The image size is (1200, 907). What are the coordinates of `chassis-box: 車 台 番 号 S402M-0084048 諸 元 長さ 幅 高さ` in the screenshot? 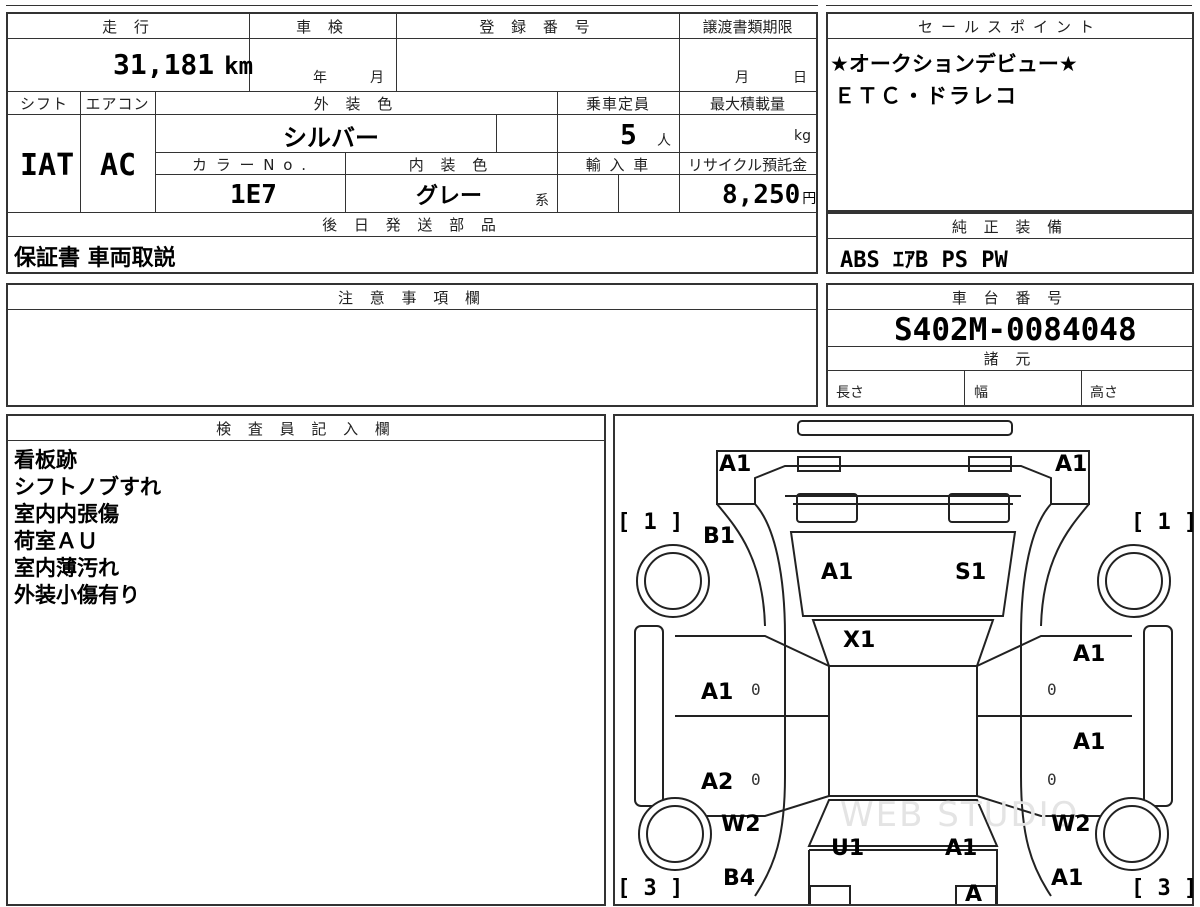 It's located at (1010, 345).